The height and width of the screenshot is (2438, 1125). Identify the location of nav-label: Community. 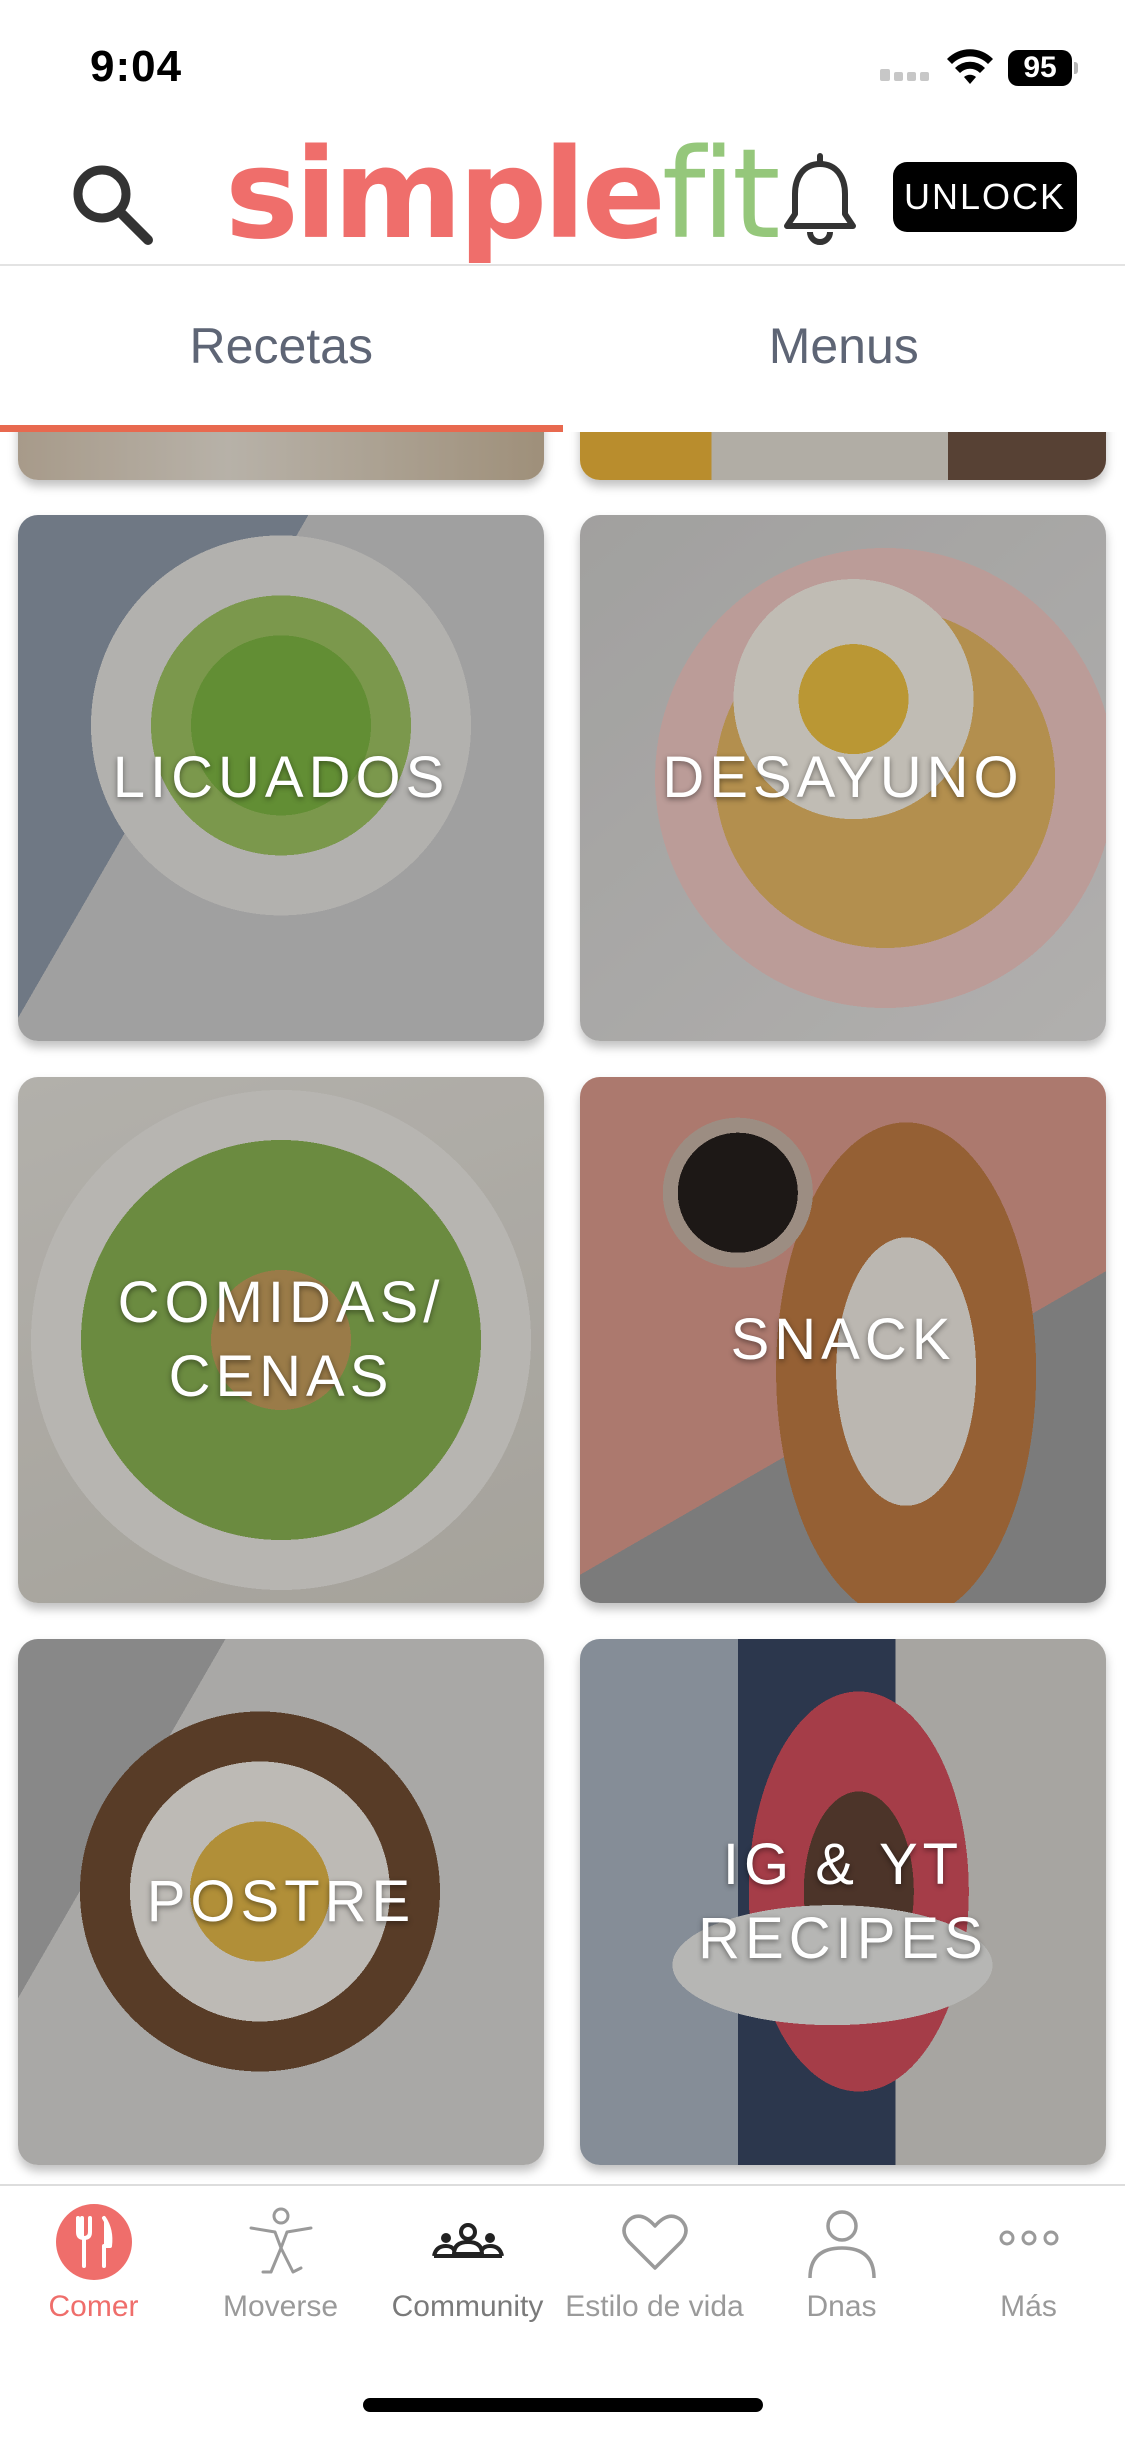
(467, 2307).